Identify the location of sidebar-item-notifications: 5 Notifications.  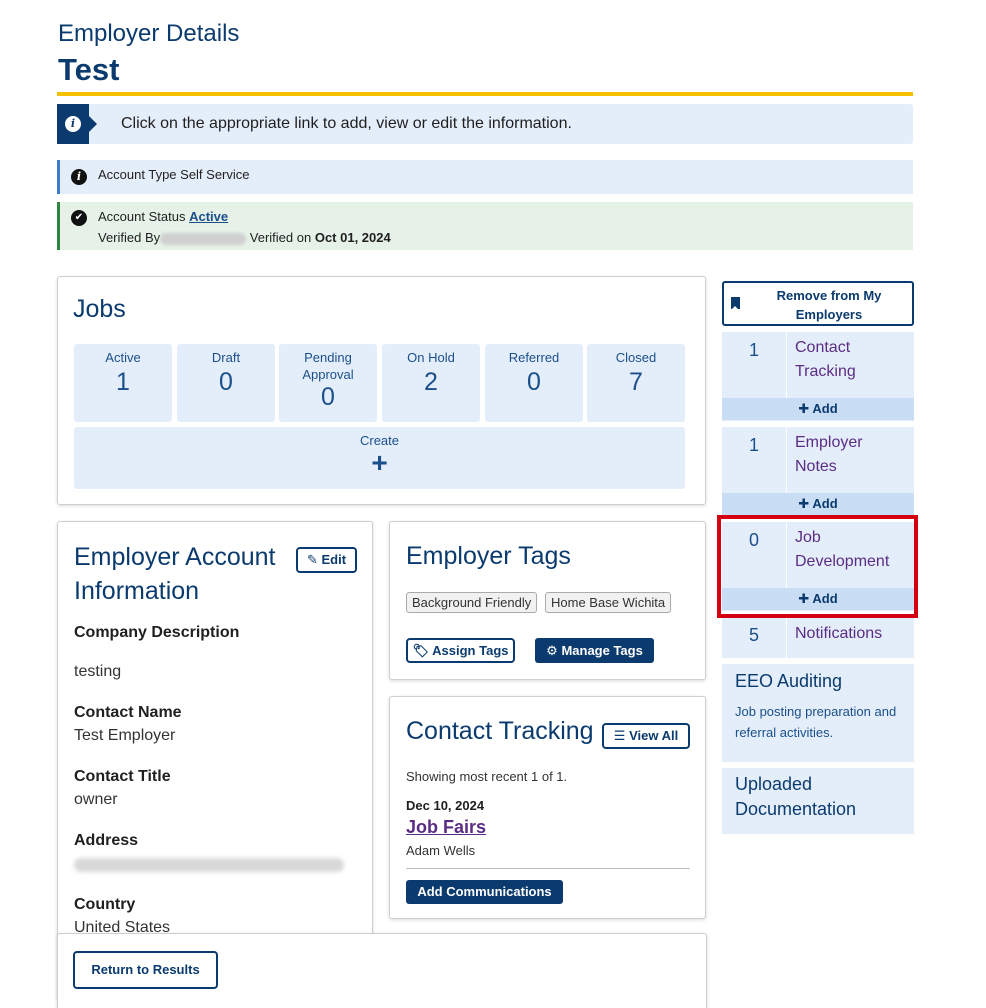
(818, 638).